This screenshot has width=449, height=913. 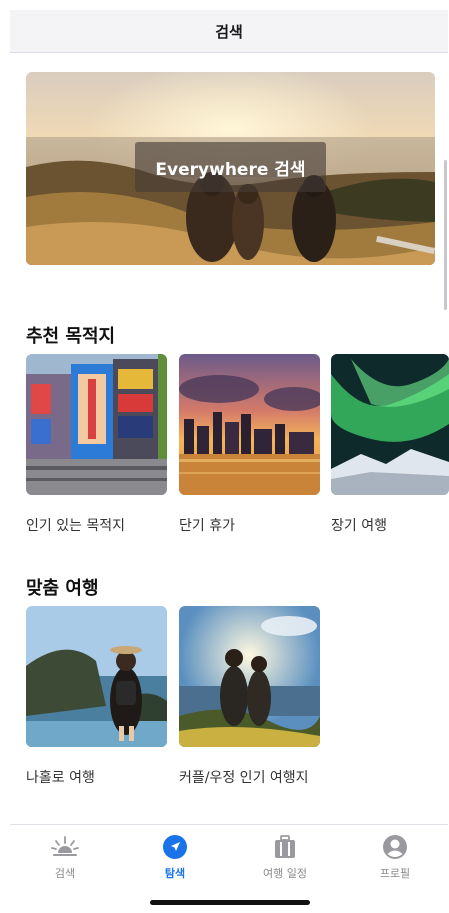 I want to click on card-popular-destinations: 인기 있는 목적지, so click(x=96, y=445).